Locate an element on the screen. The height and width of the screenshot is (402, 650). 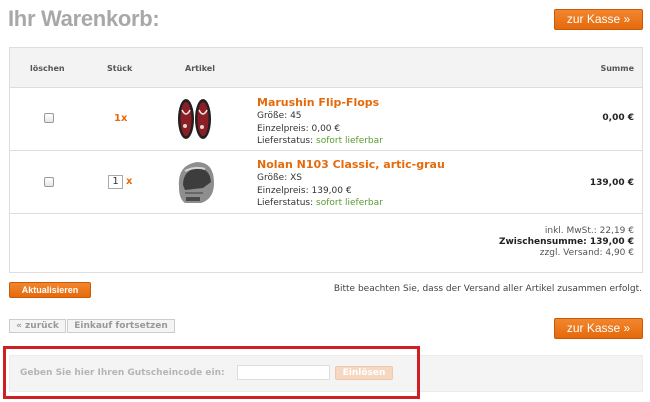
line-total: 139,00 € is located at coordinates (611, 183).